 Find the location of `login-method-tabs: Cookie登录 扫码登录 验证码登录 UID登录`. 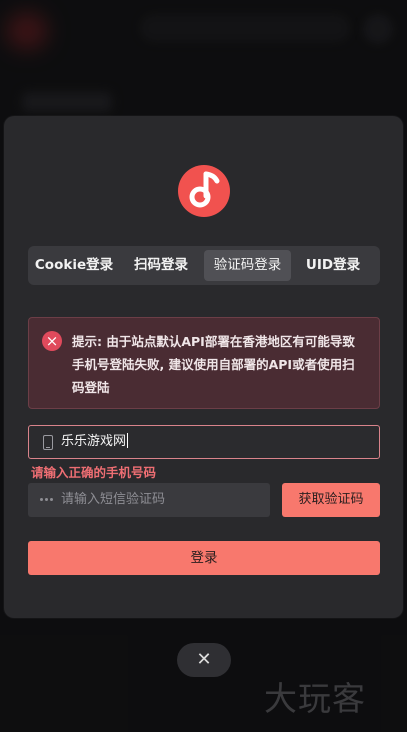

login-method-tabs: Cookie登录 扫码登录 验证码登录 UID登录 is located at coordinates (204, 265).